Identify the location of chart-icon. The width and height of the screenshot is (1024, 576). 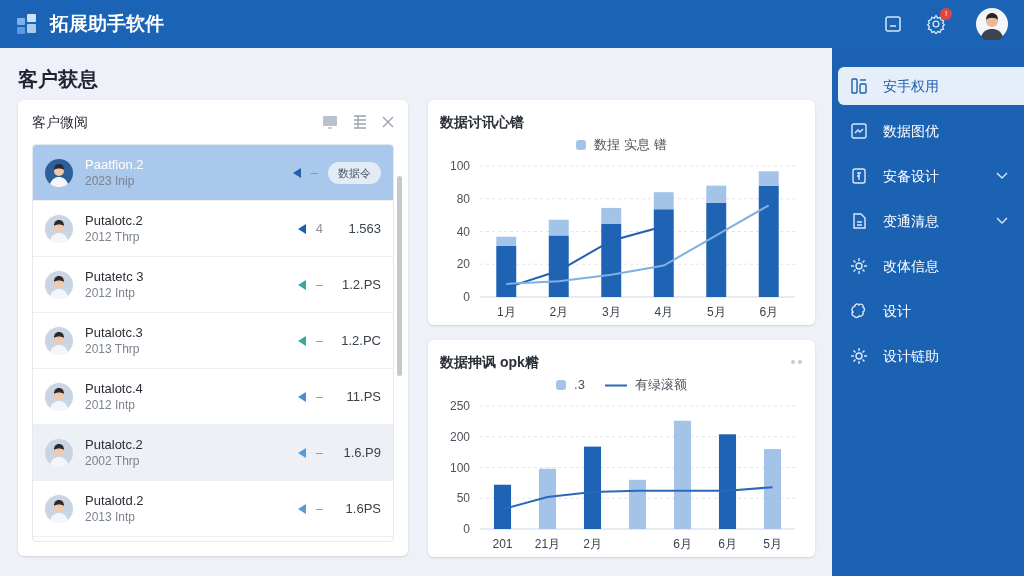
(859, 131).